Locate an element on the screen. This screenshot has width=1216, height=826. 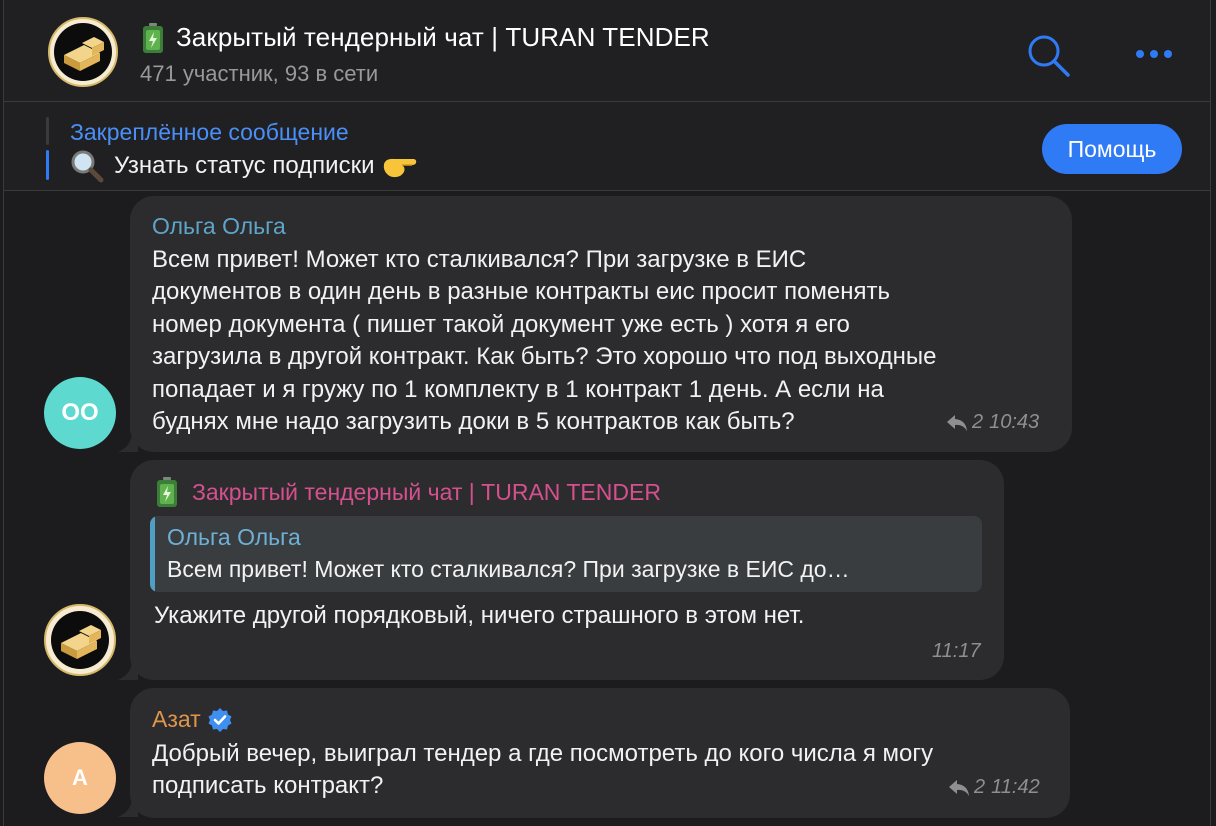
message-time: 10:43 is located at coordinates (1014, 422).